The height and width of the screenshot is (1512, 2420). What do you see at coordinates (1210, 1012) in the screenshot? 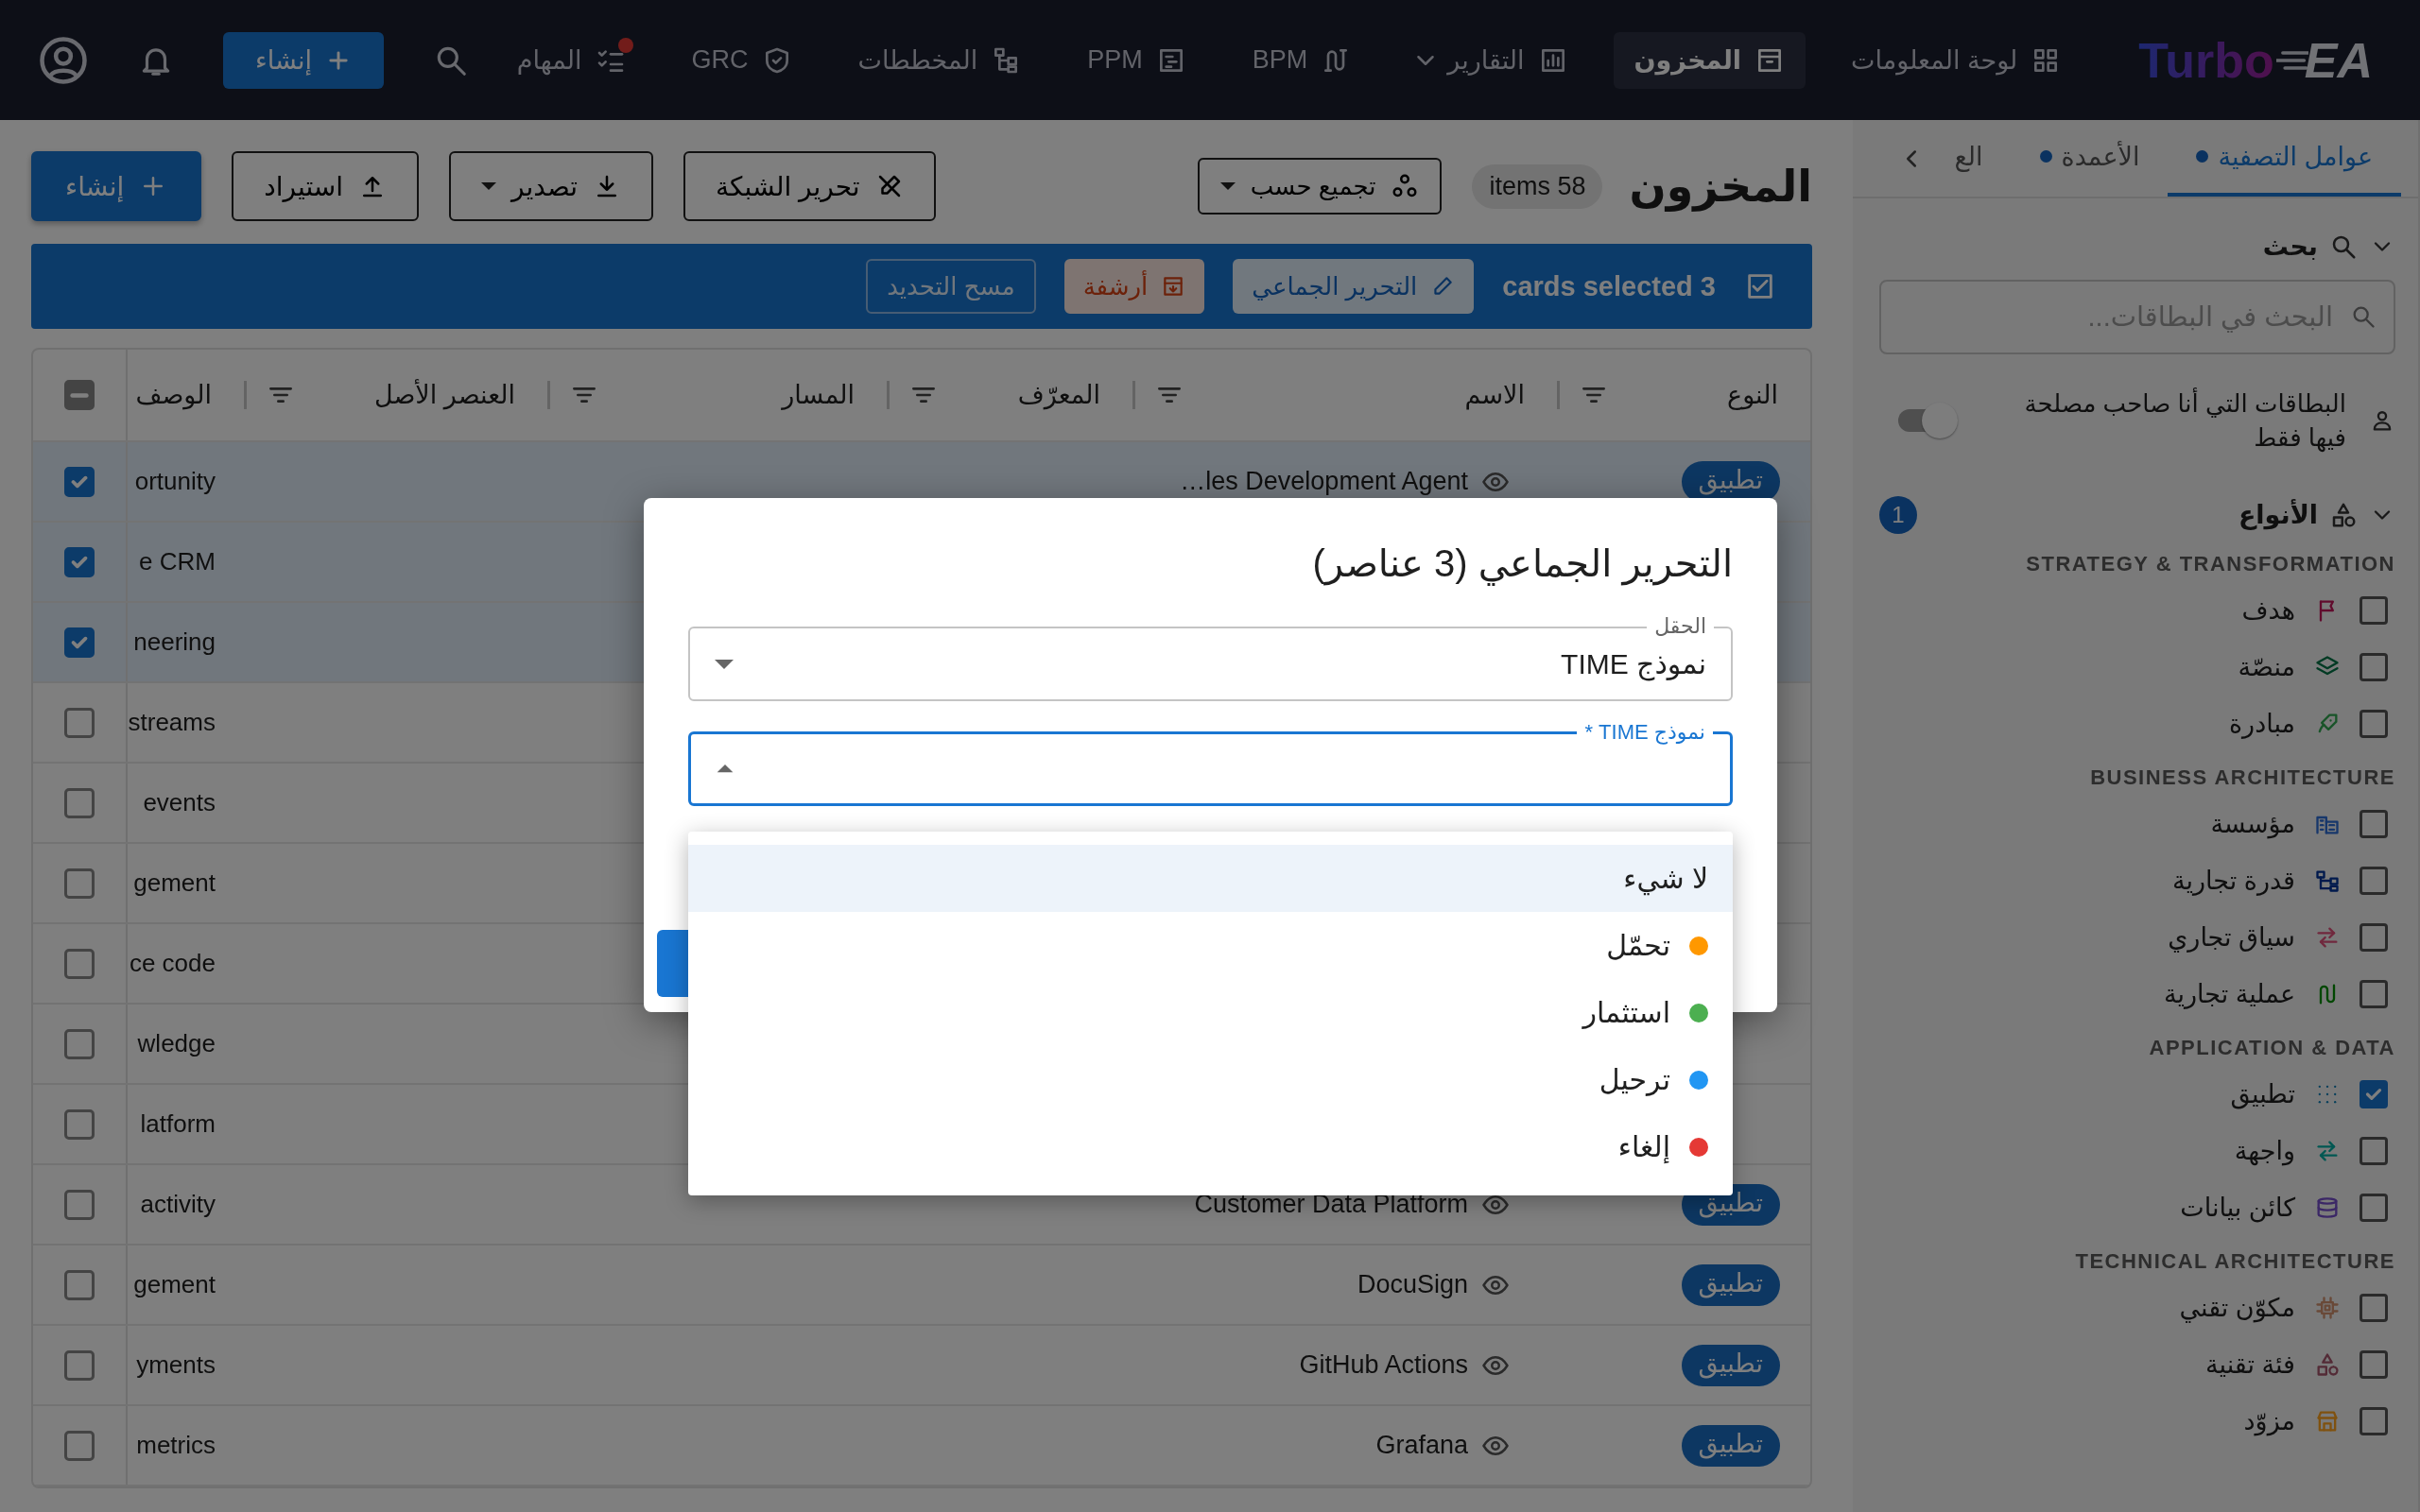
I see `menu-option: استثمار` at bounding box center [1210, 1012].